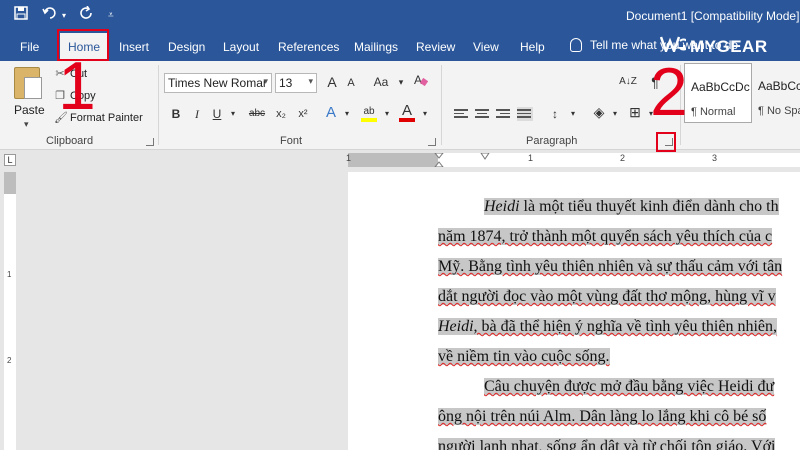 The image size is (800, 450). I want to click on save-icon, so click(21, 15).